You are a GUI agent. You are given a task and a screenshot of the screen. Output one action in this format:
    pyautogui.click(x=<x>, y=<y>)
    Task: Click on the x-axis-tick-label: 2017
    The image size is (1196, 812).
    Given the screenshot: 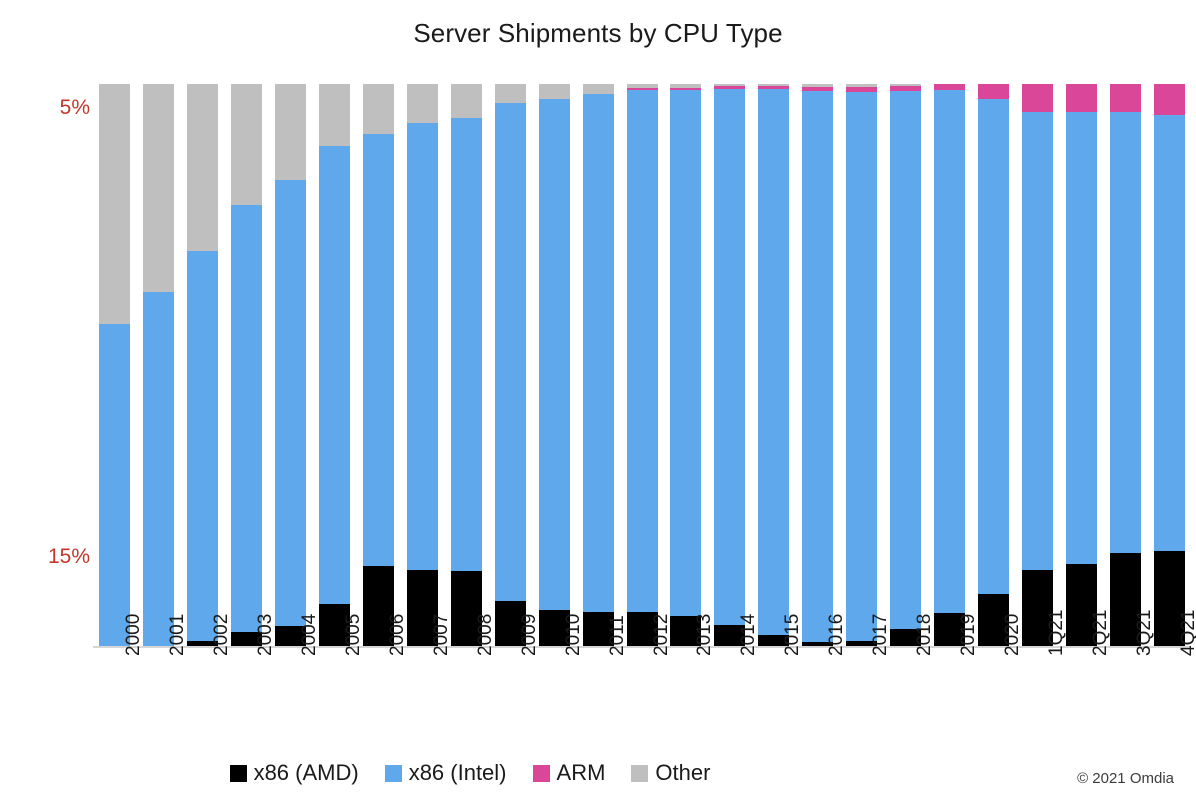 What is the action you would take?
    pyautogui.click(x=880, y=634)
    